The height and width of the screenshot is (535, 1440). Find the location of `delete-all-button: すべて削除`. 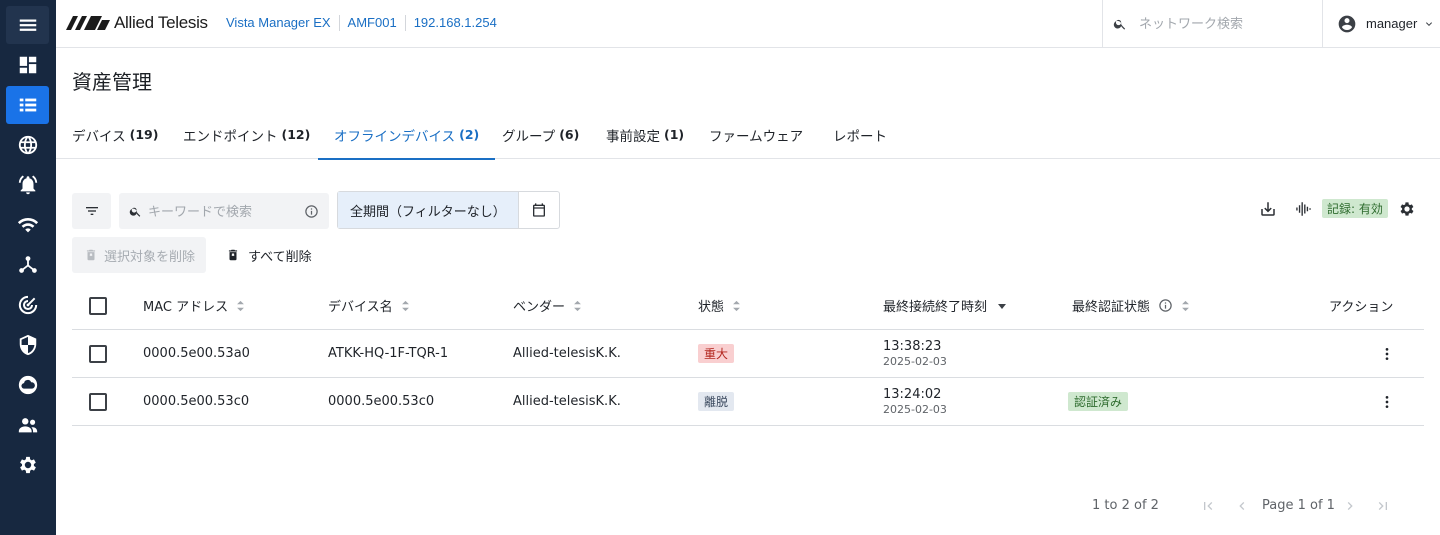

delete-all-button: すべて削除 is located at coordinates (269, 255).